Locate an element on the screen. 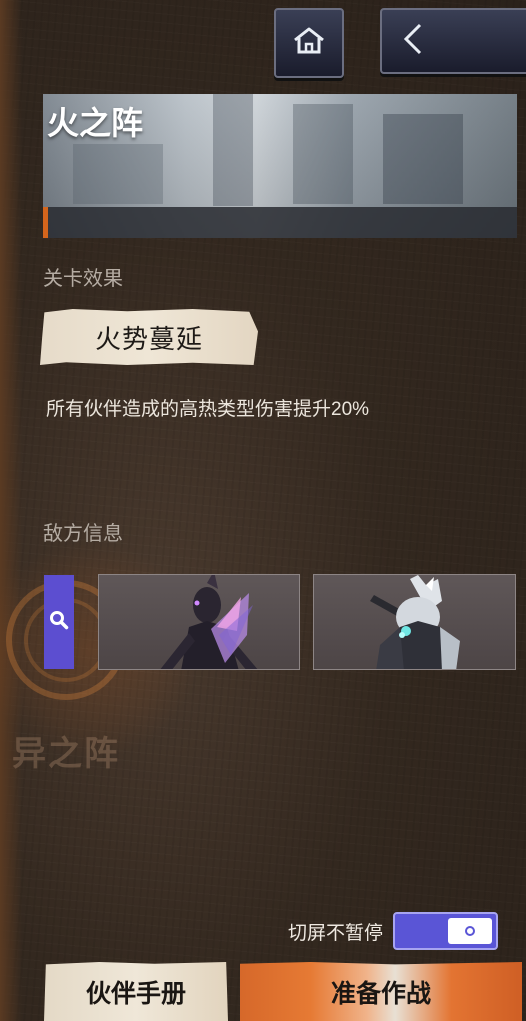 The image size is (526, 1021). banner-bar is located at coordinates (280, 222).